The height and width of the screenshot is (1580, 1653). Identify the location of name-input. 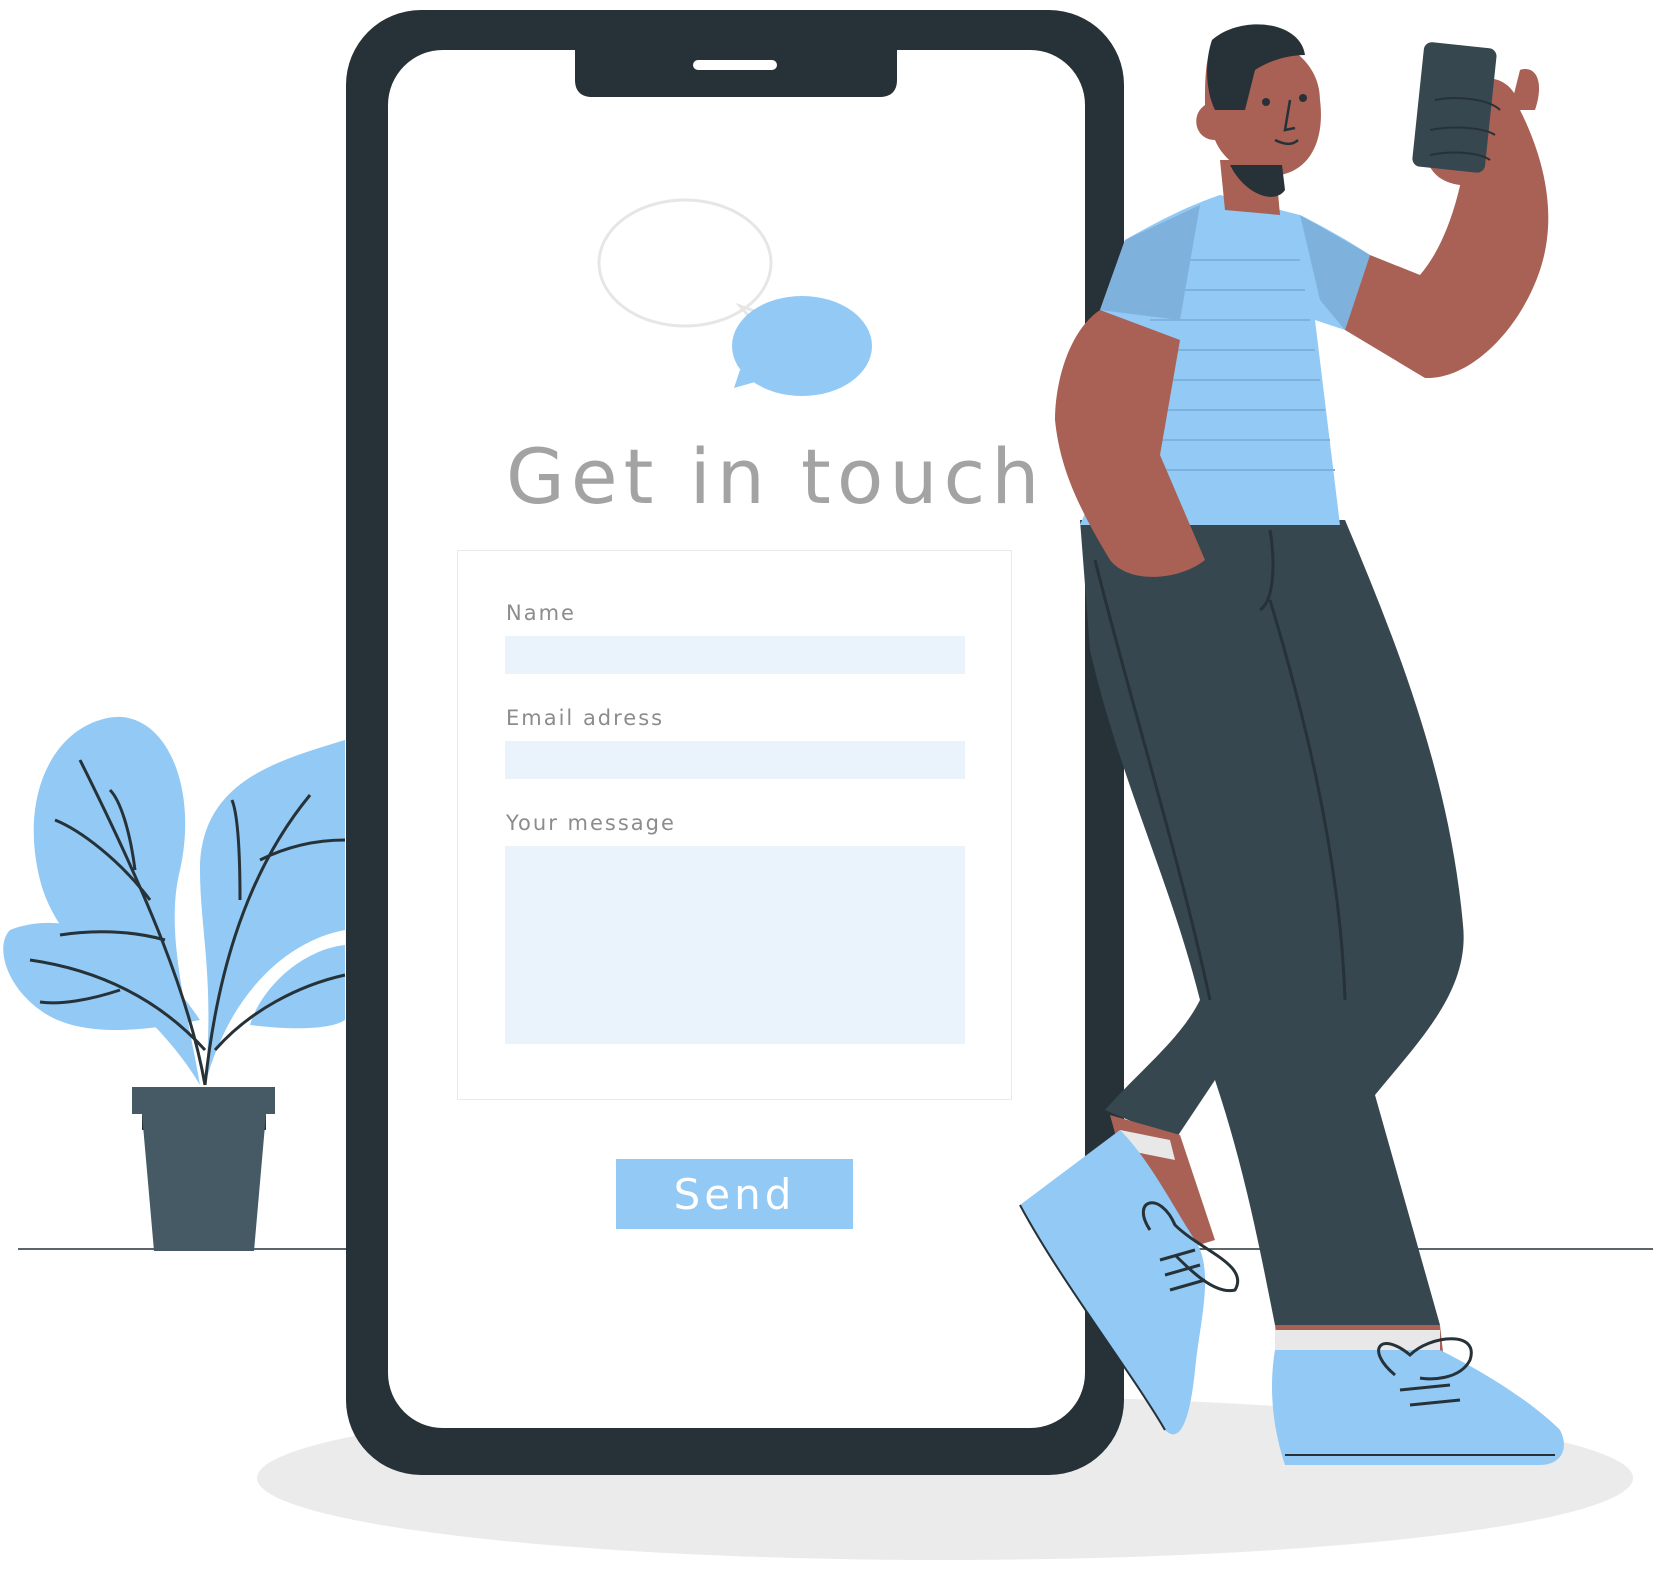
(735, 655).